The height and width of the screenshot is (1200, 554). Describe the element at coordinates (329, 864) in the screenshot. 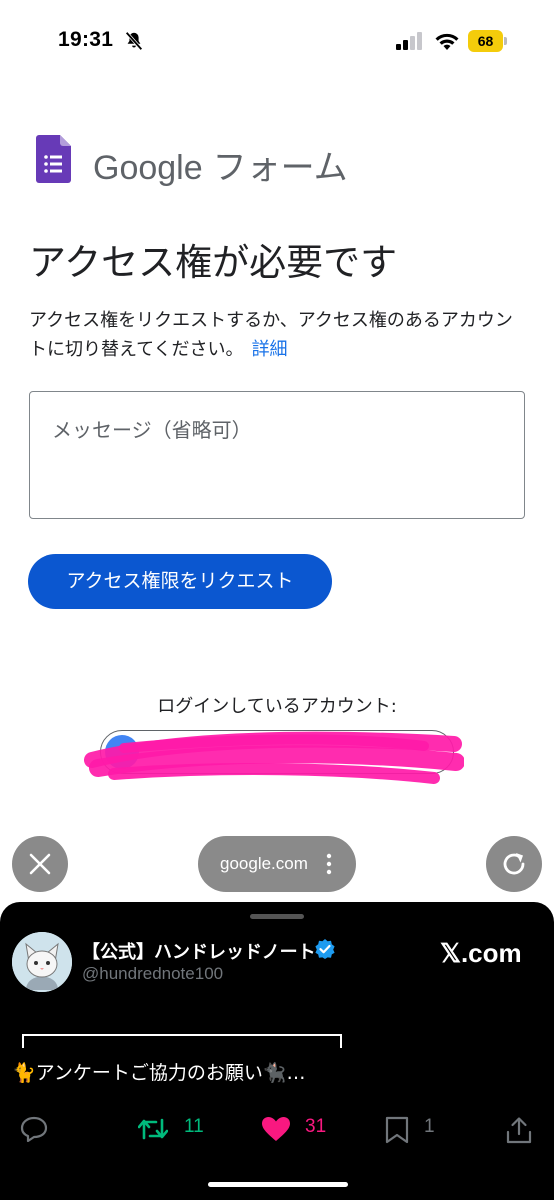

I see `more-vert-icon` at that location.